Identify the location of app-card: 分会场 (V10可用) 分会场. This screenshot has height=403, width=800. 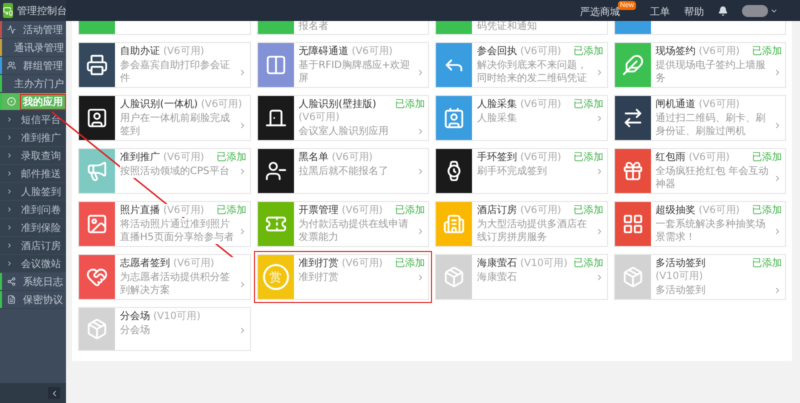
(164, 329).